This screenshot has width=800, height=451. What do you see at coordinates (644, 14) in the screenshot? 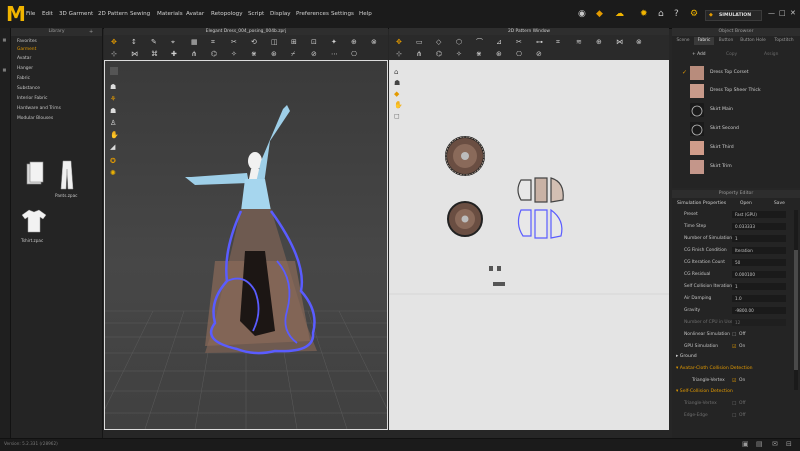
I see `sun-icon: ✹` at bounding box center [644, 14].